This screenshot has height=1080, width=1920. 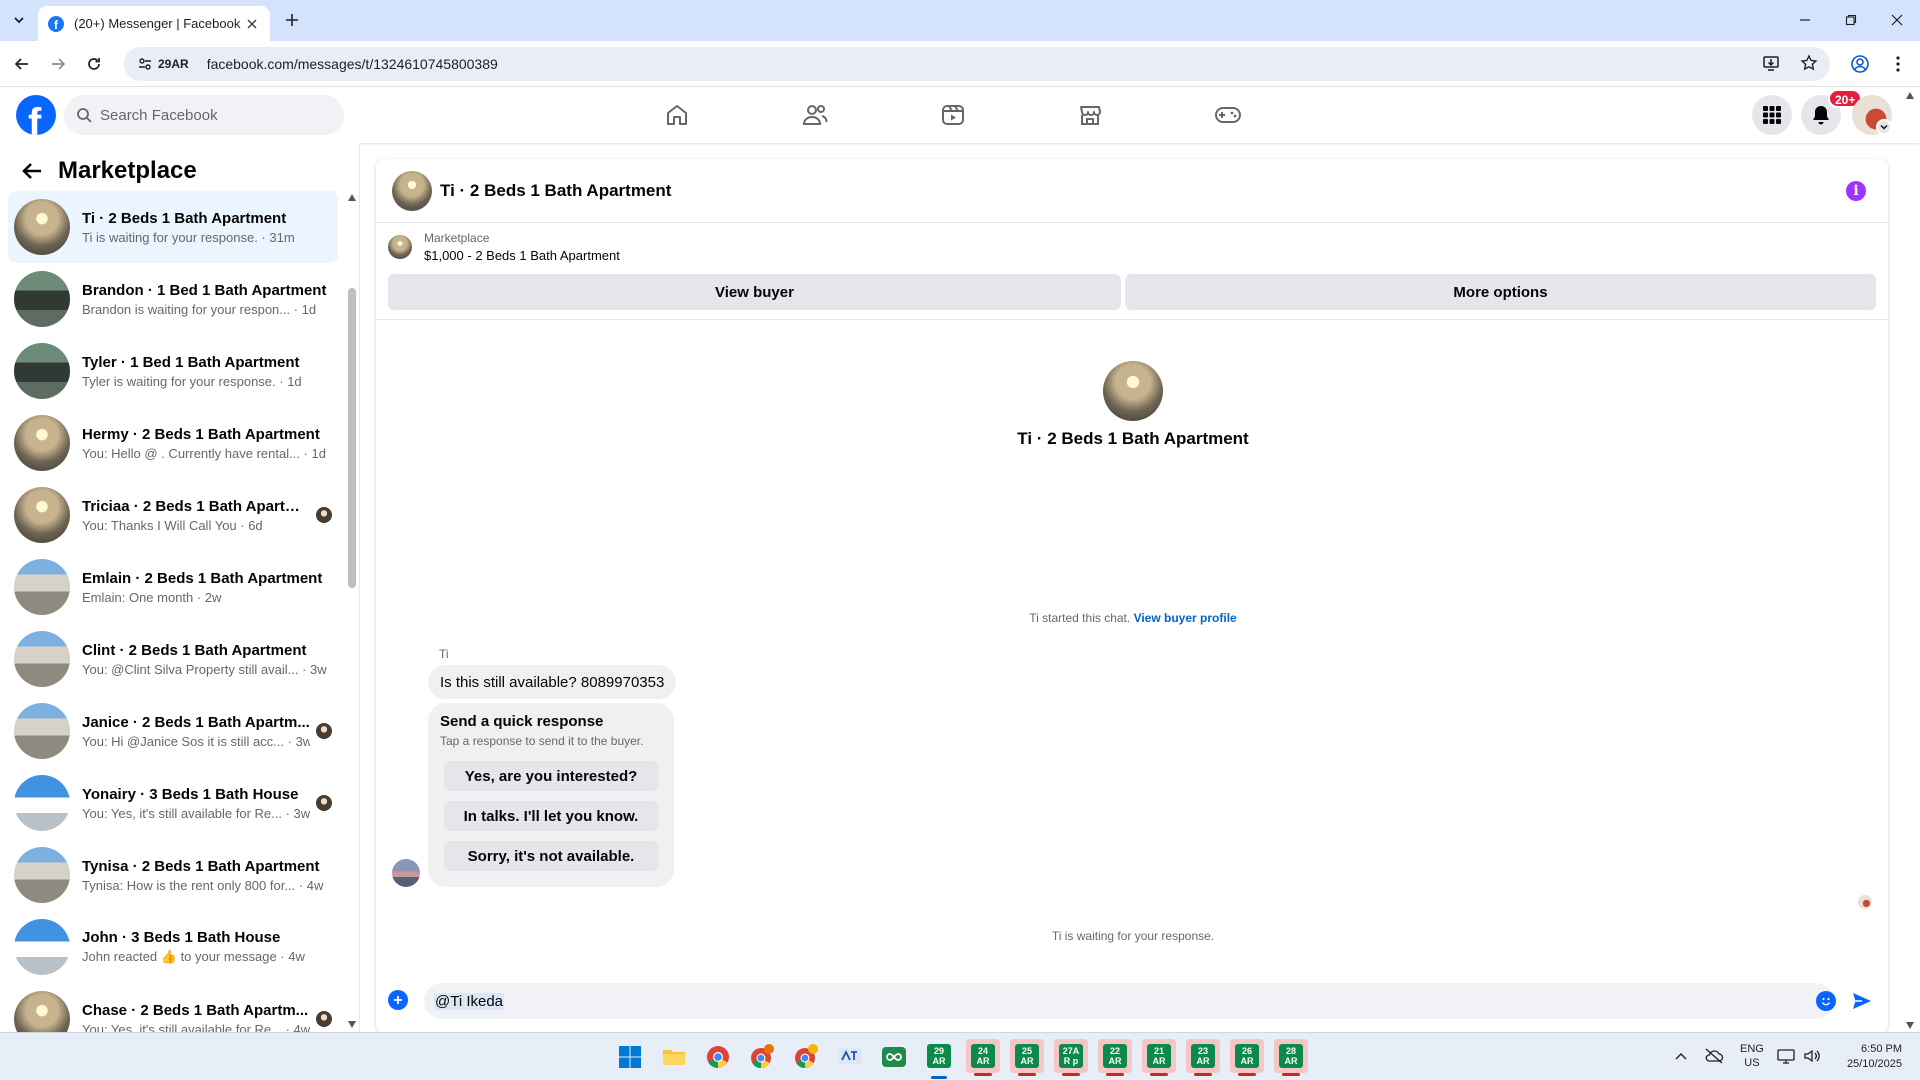 What do you see at coordinates (1027, 1074) in the screenshot?
I see `app-alert-underline` at bounding box center [1027, 1074].